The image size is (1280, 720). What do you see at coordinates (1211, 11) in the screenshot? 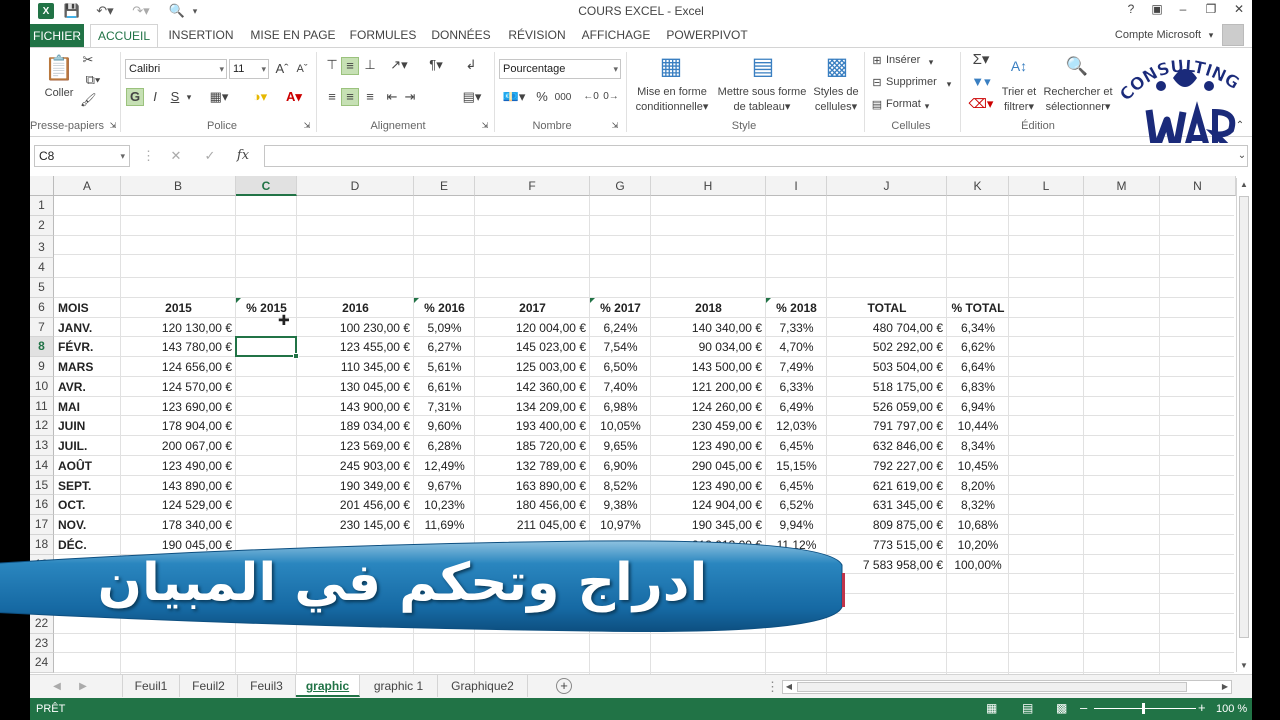
I see `restore-button: ❐` at bounding box center [1211, 11].